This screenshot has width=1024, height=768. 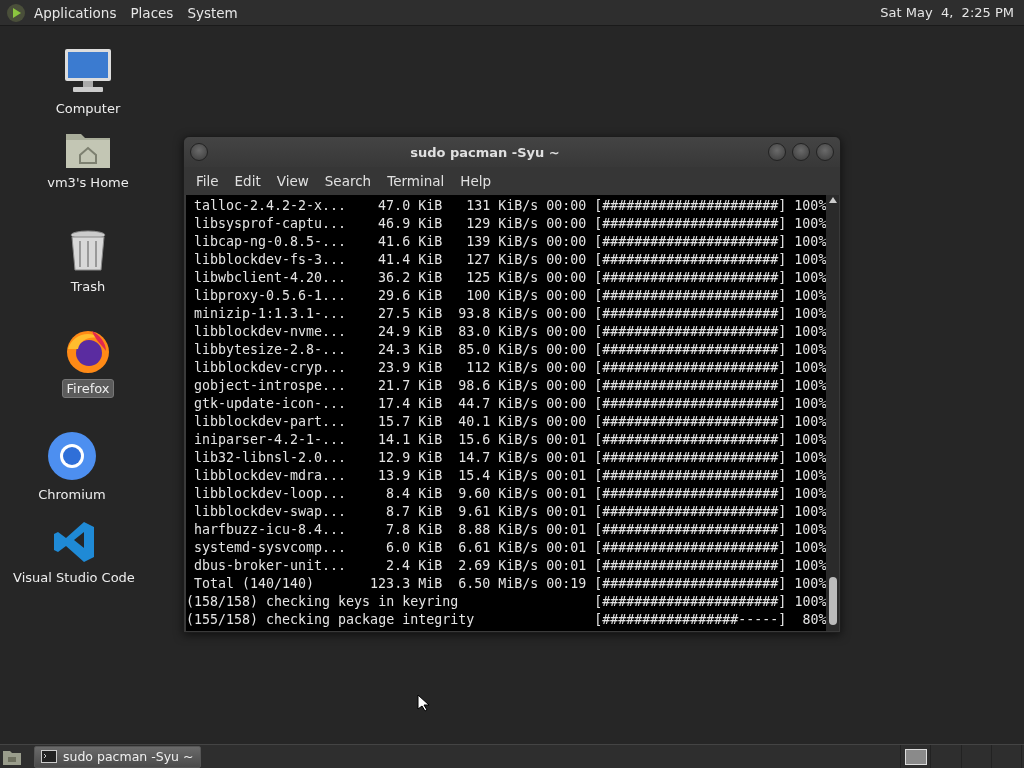 I want to click on status-message: (158/158) checking keys in keyring, so click(x=323, y=602).